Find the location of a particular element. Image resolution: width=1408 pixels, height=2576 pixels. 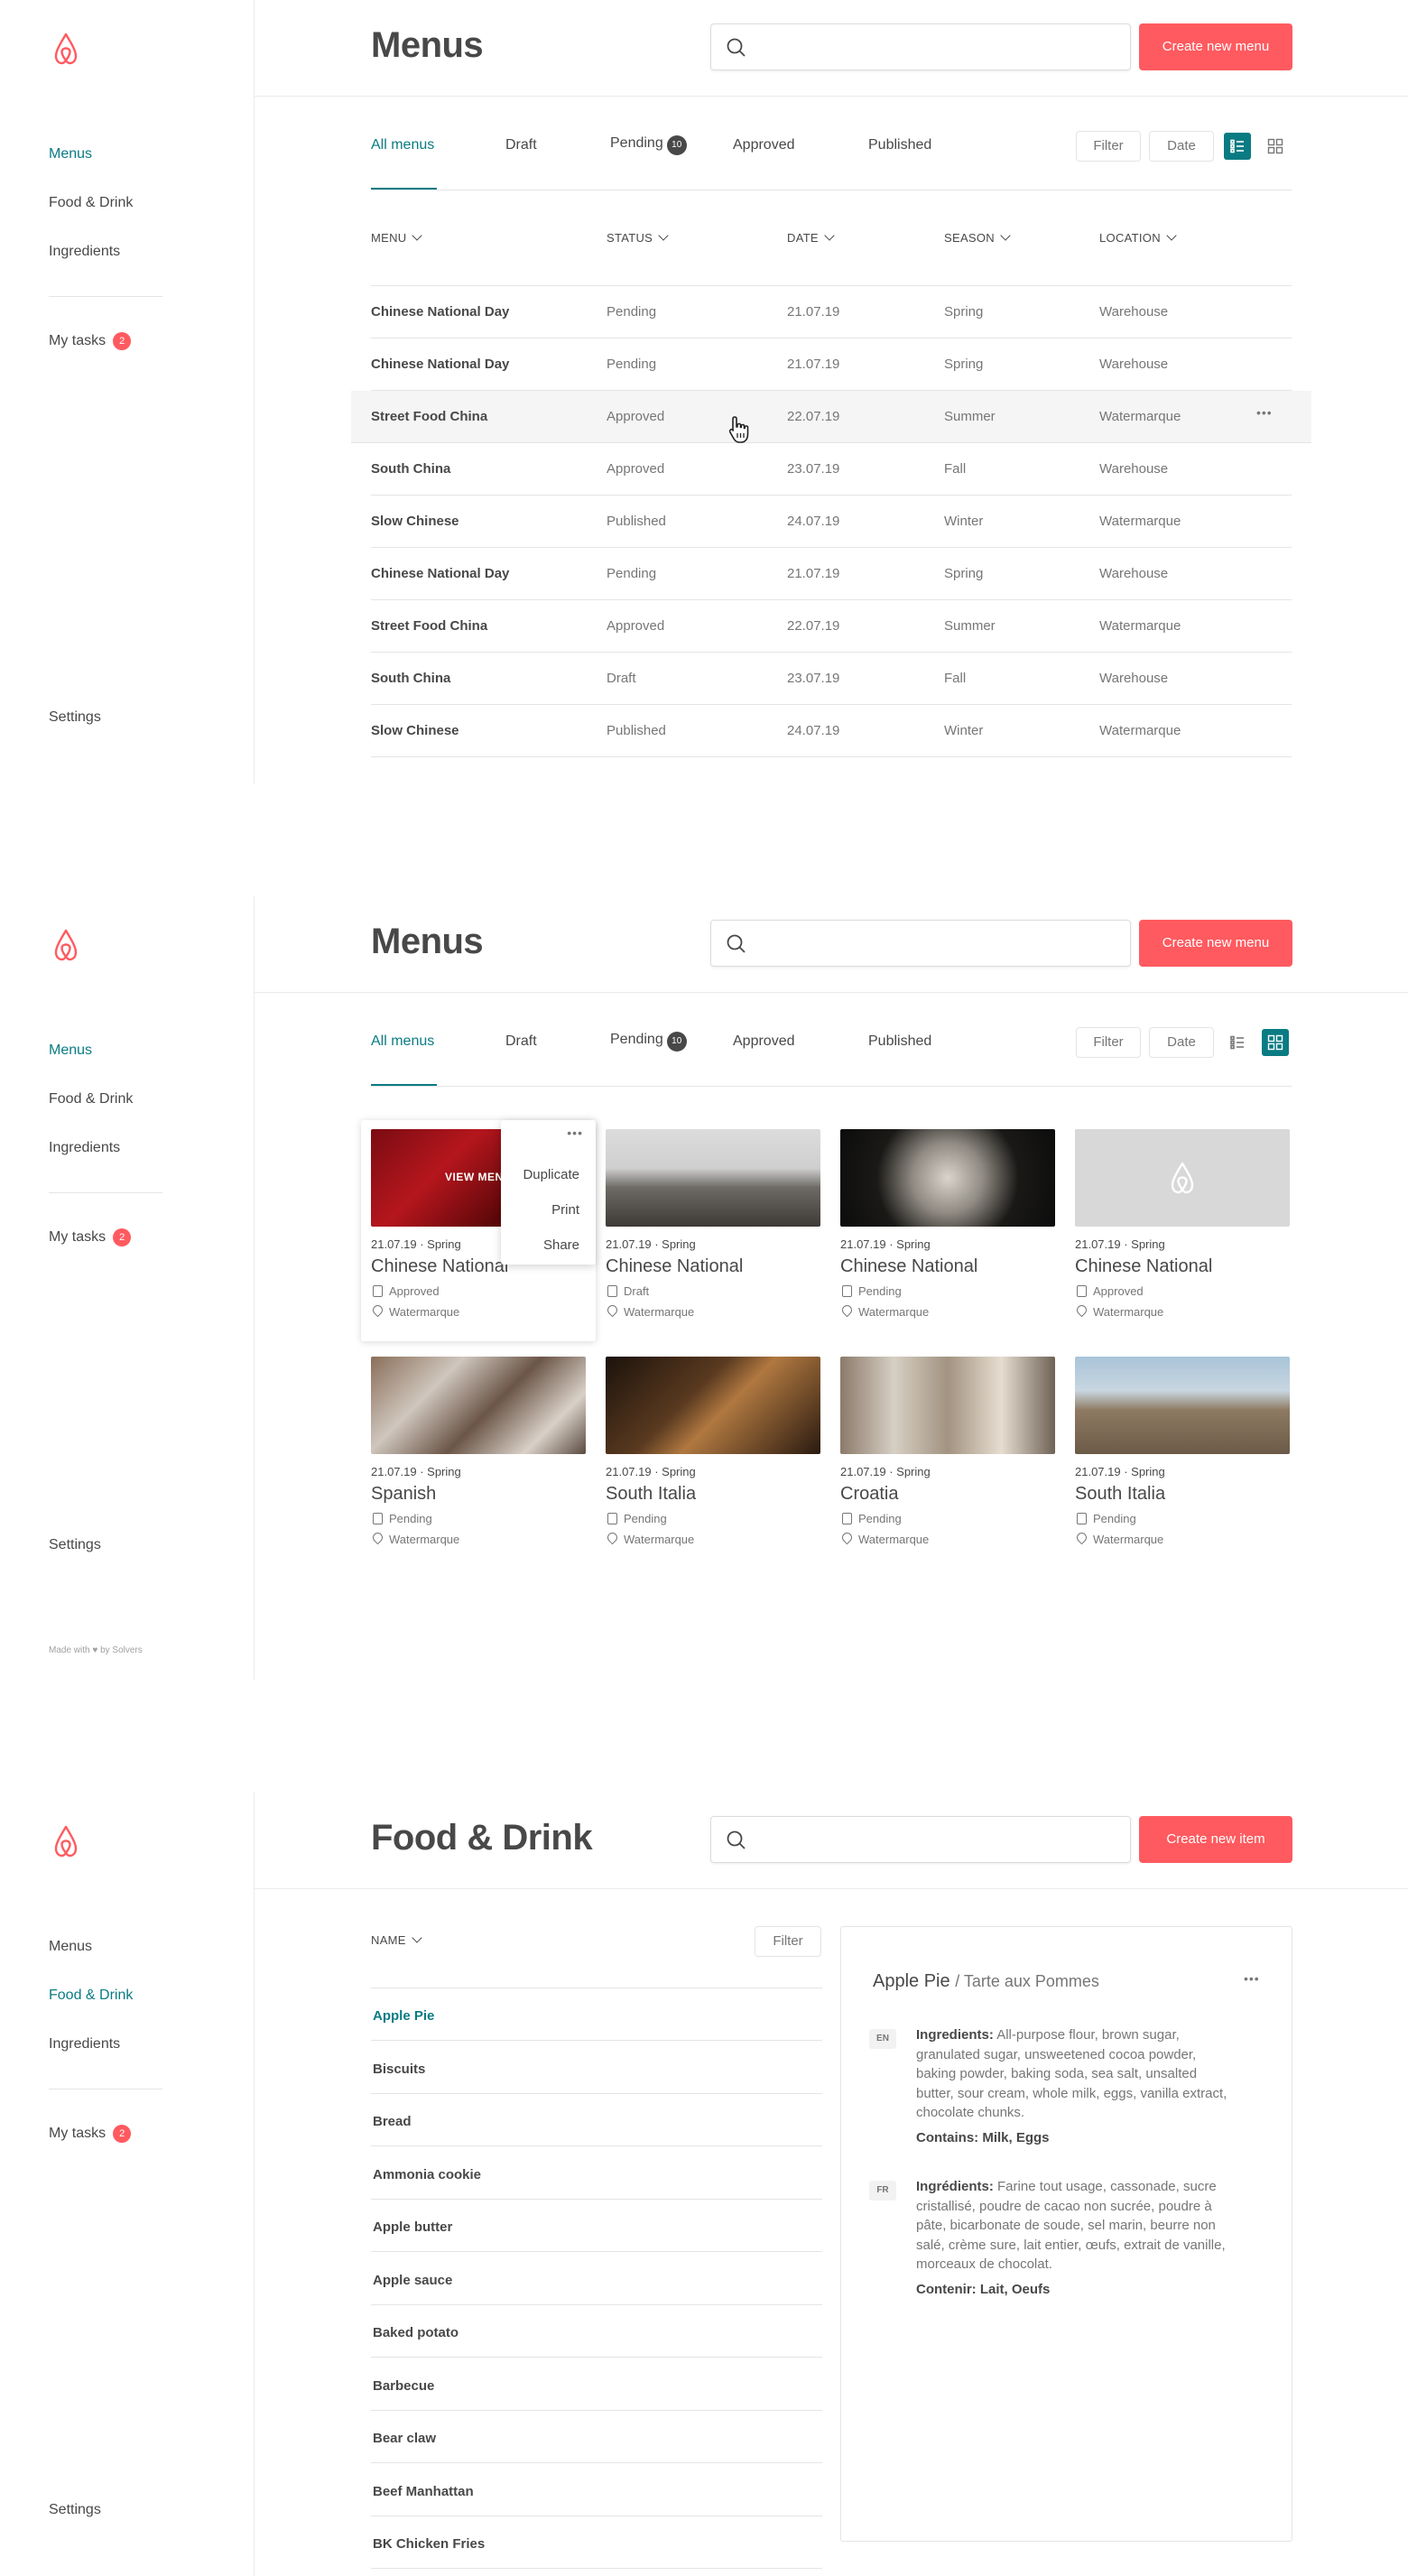

list-item: Bread is located at coordinates (596, 2120).